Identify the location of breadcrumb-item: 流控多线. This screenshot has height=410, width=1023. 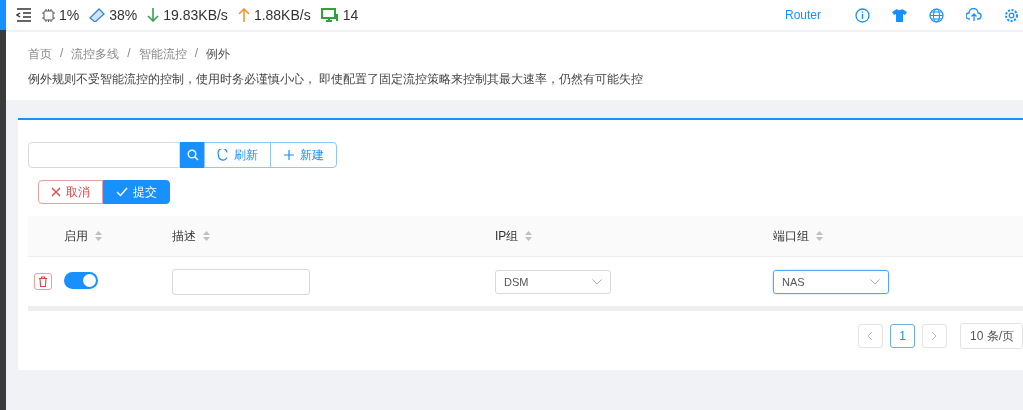
(95, 54).